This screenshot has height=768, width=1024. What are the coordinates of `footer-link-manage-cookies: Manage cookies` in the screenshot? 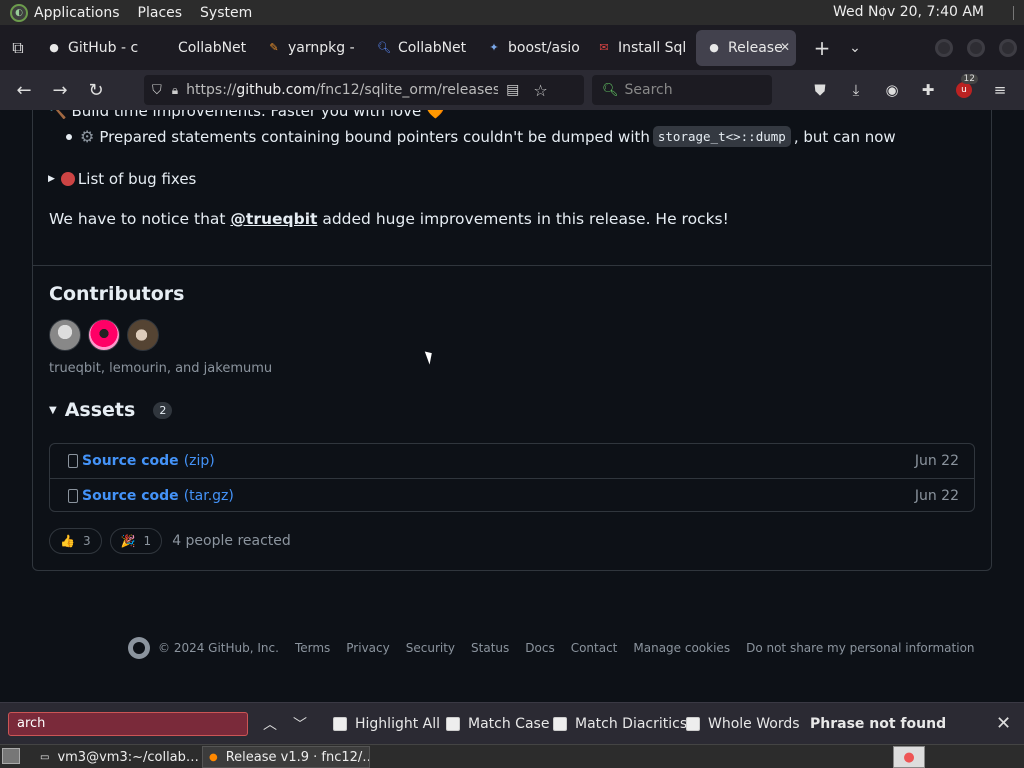 It's located at (681, 648).